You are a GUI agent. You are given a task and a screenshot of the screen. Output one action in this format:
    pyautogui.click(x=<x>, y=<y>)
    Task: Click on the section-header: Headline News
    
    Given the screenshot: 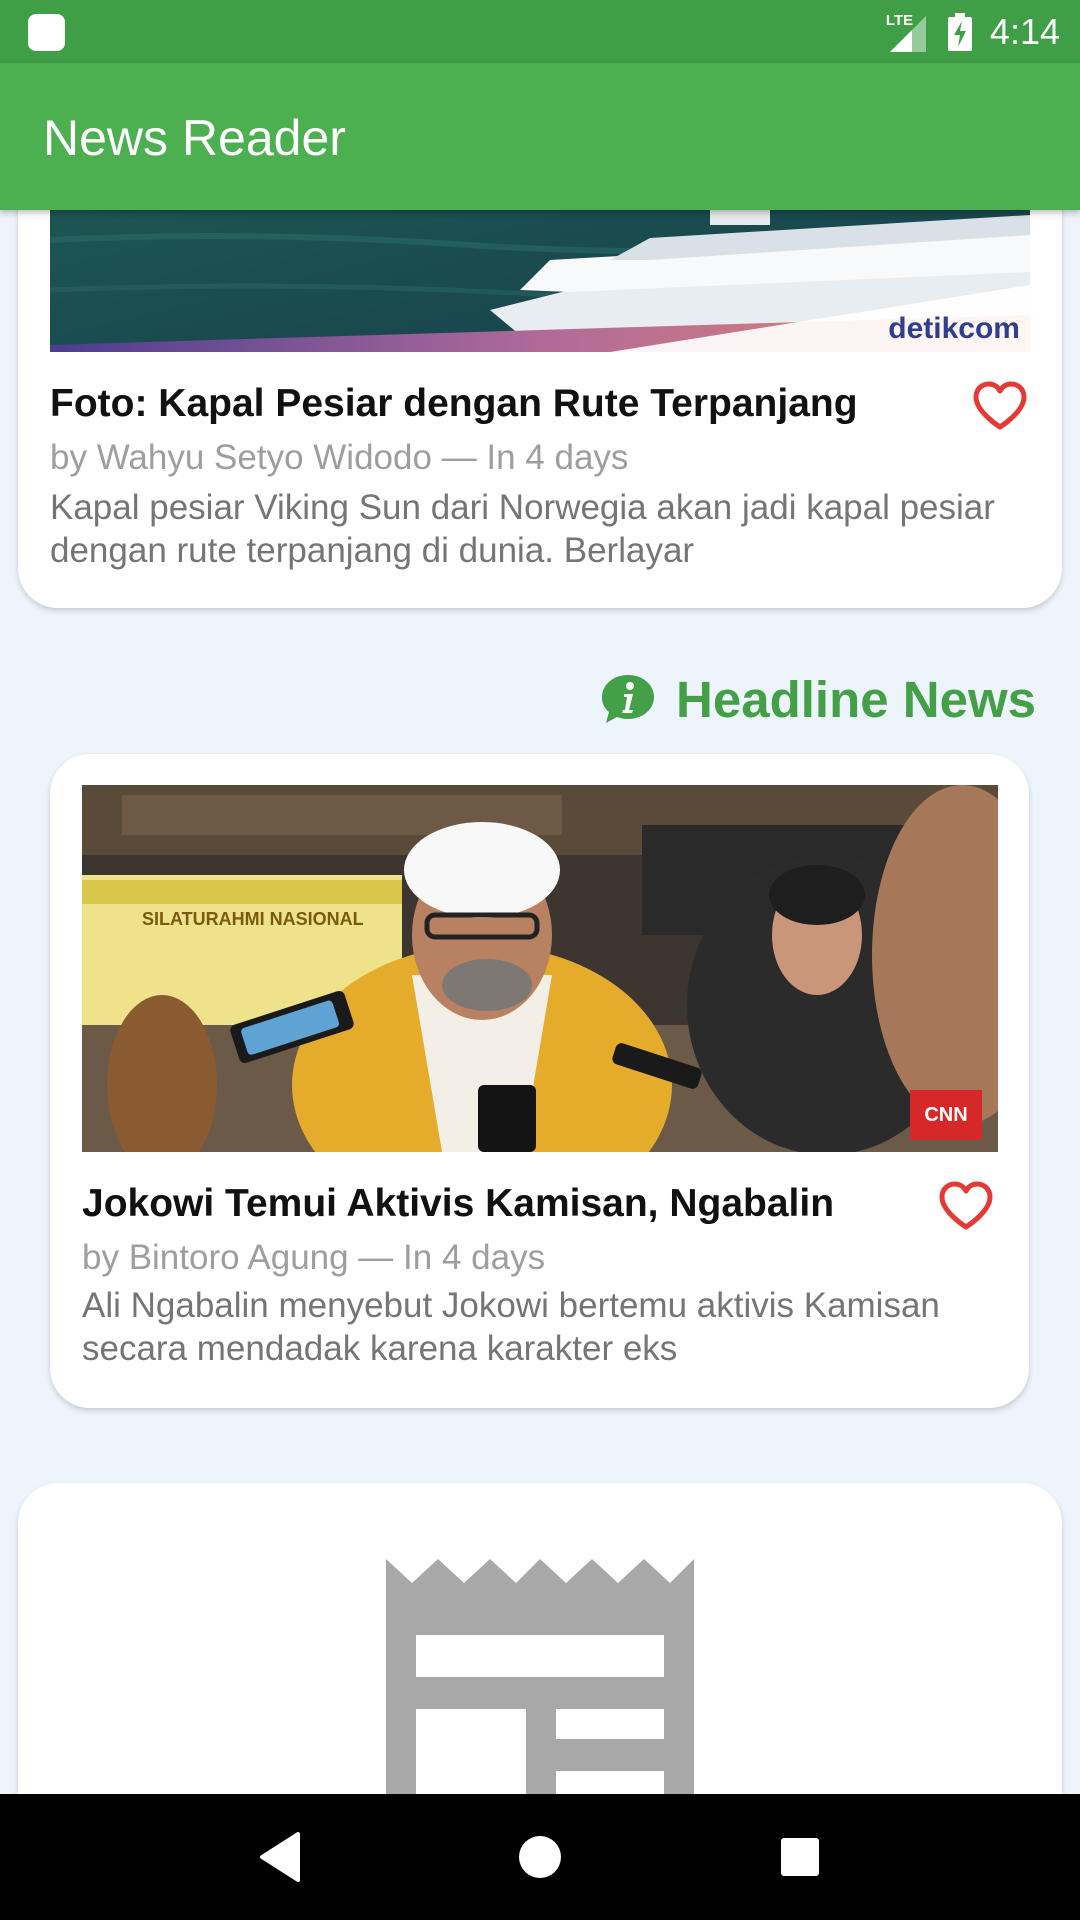 What is the action you would take?
    pyautogui.click(x=818, y=699)
    